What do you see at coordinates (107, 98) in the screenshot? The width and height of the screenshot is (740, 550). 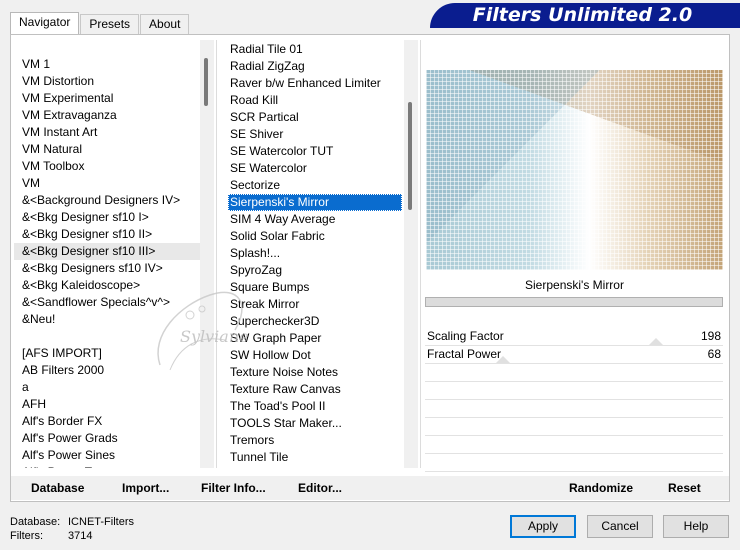 I see `category-item: VM Experimental` at bounding box center [107, 98].